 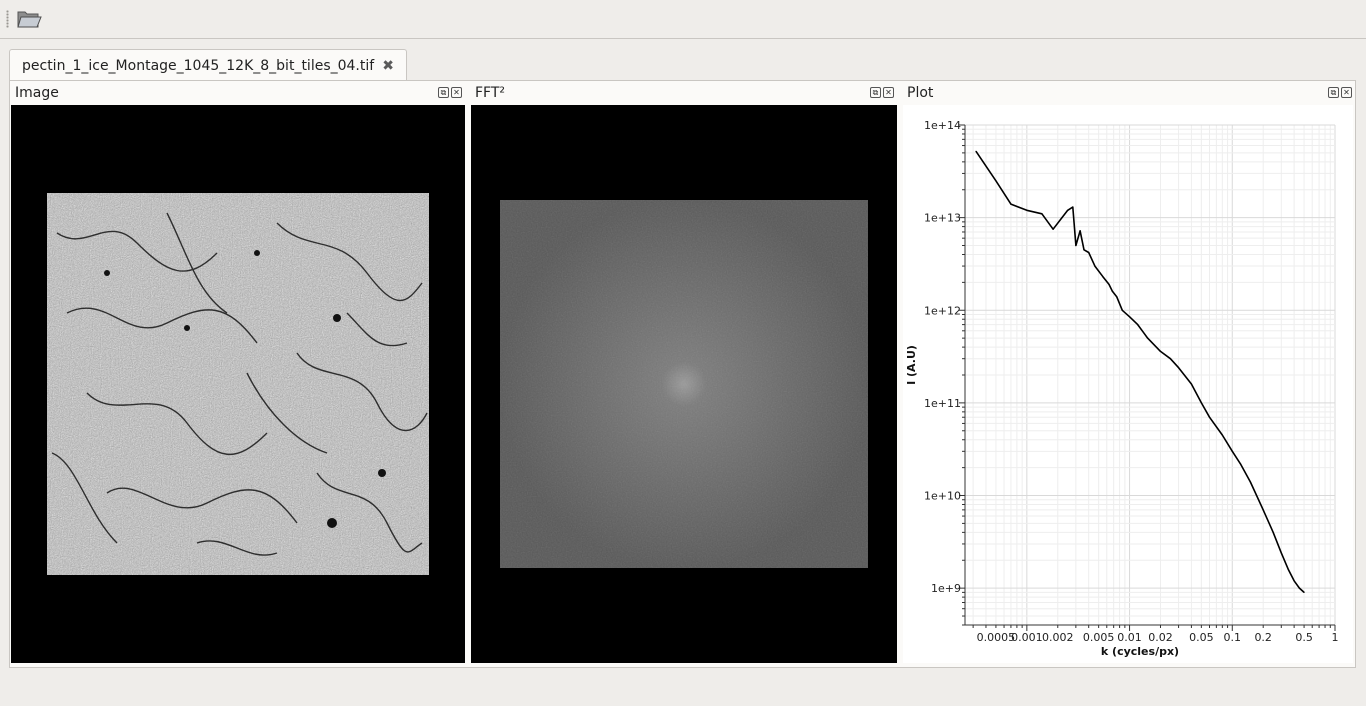 What do you see at coordinates (1129, 637) in the screenshot?
I see `x-tick-label: 0.01` at bounding box center [1129, 637].